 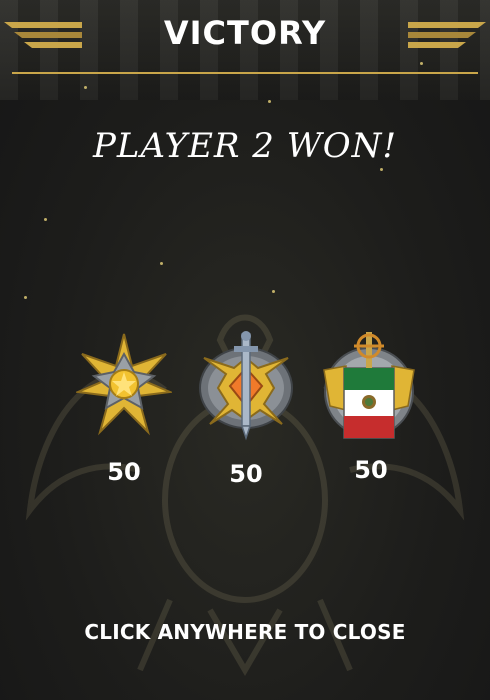 What do you see at coordinates (245, 146) in the screenshot?
I see `winner-text: PLAYER 2 WON!` at bounding box center [245, 146].